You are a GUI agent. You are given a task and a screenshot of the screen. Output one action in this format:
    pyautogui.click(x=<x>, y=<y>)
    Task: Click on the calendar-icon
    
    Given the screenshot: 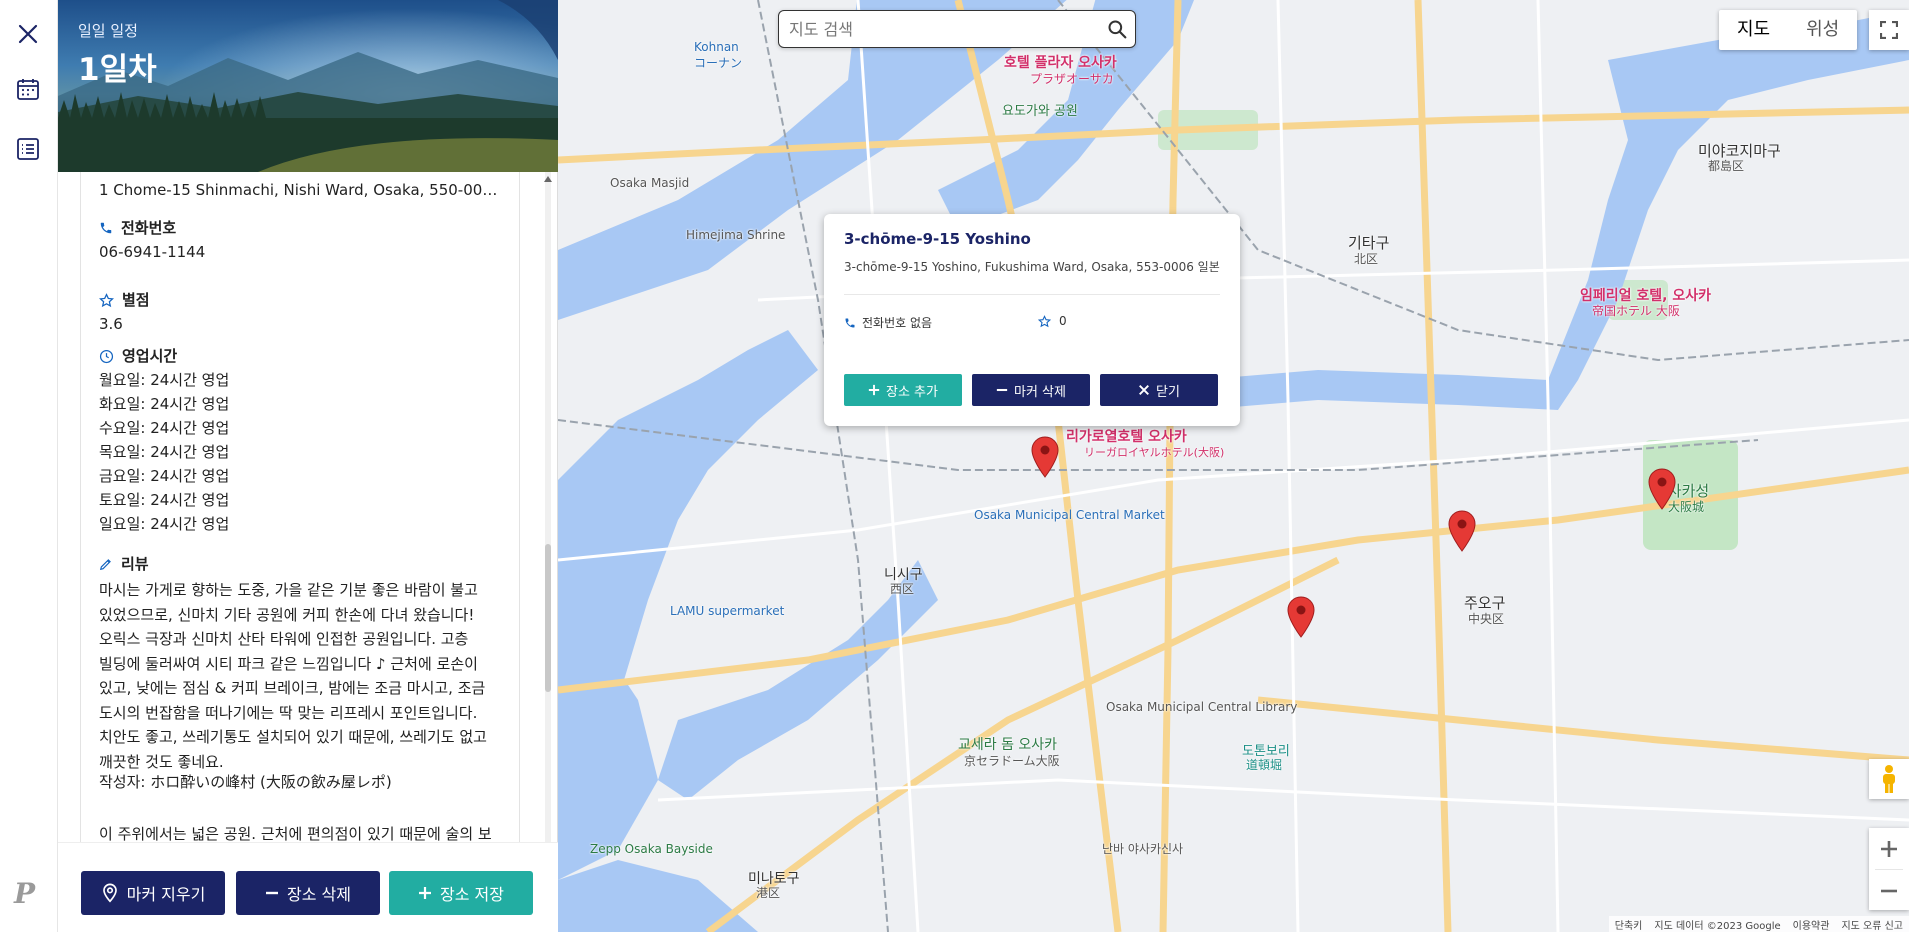 What is the action you would take?
    pyautogui.click(x=28, y=89)
    